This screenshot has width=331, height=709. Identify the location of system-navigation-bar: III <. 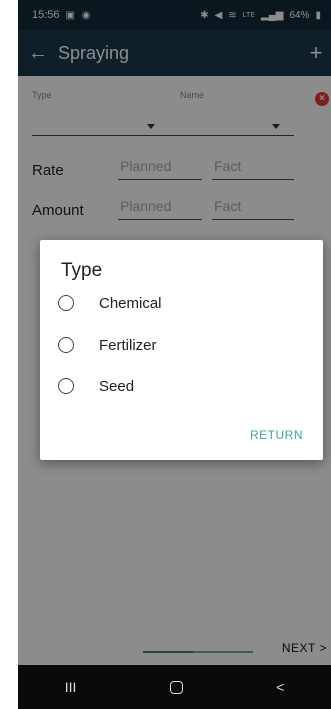
(174, 687).